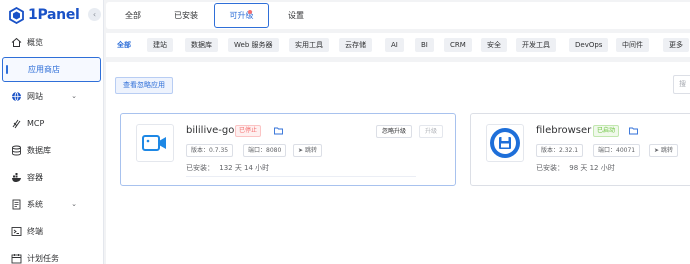 The height and width of the screenshot is (264, 690). What do you see at coordinates (253, 45) in the screenshot?
I see `category-chip: Web 服务器` at bounding box center [253, 45].